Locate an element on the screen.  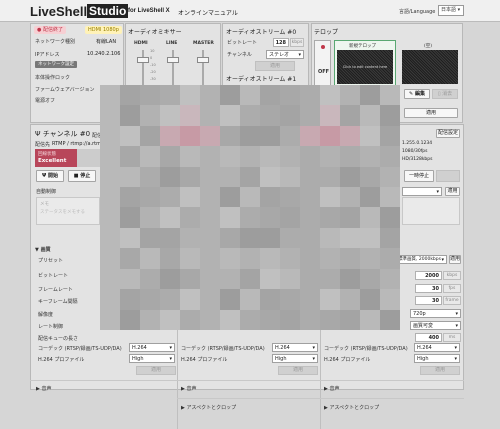
rate-control-select: 画質可変 is located at coordinates (435, 325).